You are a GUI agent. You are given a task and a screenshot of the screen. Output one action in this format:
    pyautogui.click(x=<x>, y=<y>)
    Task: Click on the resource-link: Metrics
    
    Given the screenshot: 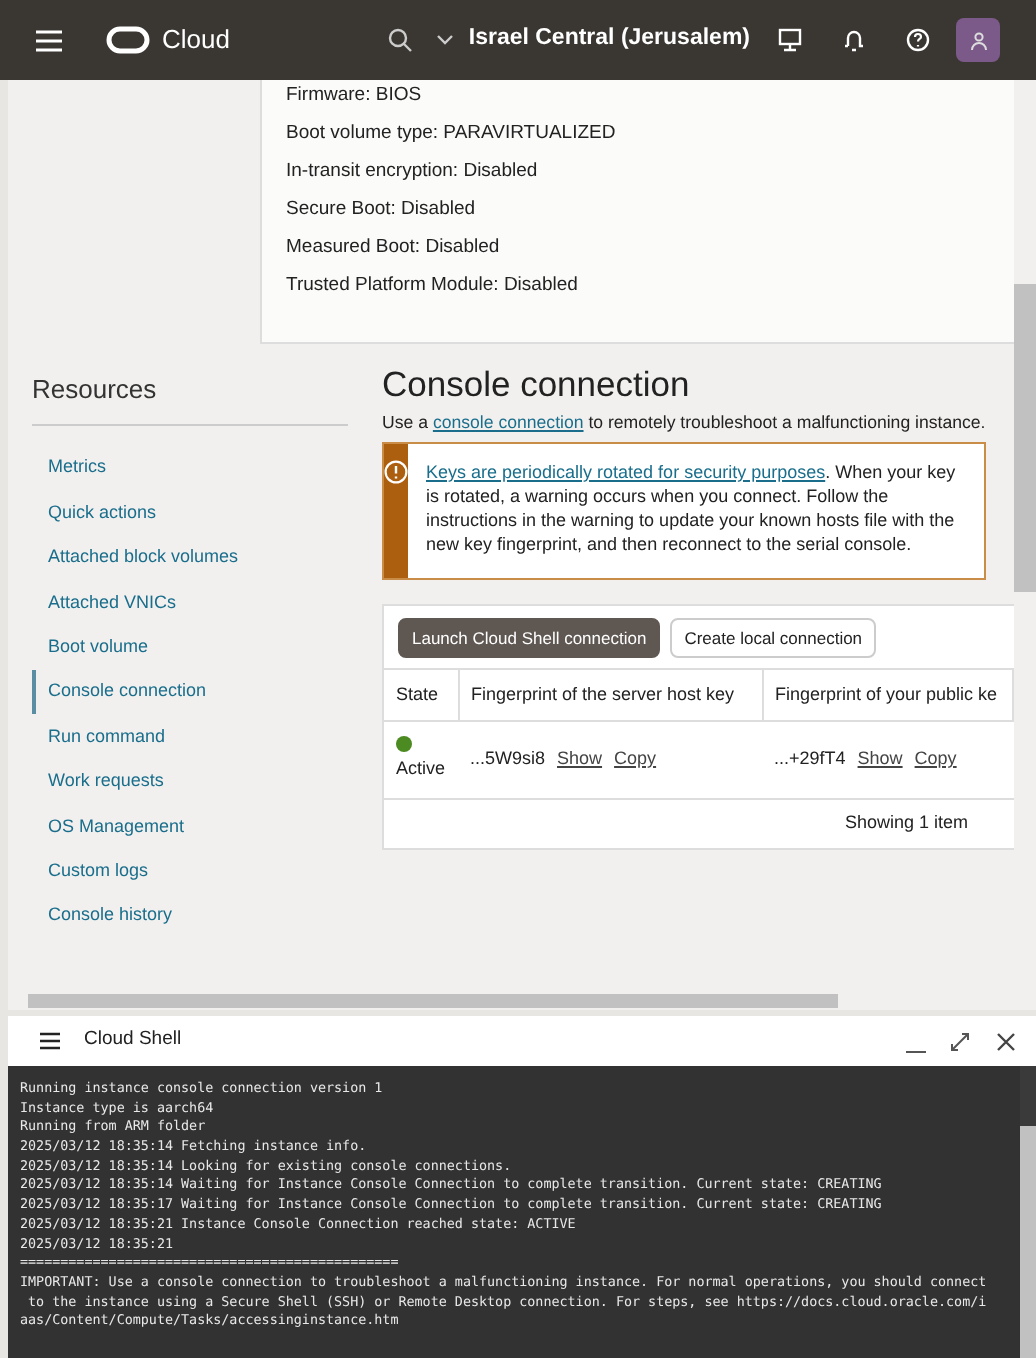 What is the action you would take?
    pyautogui.click(x=190, y=468)
    